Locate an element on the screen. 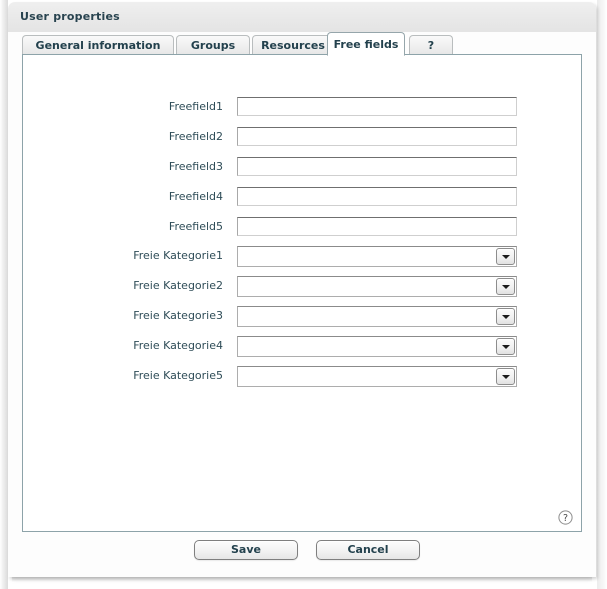 This screenshot has height=589, width=607. form-row: Freie Kategorie3 is located at coordinates (283, 316).